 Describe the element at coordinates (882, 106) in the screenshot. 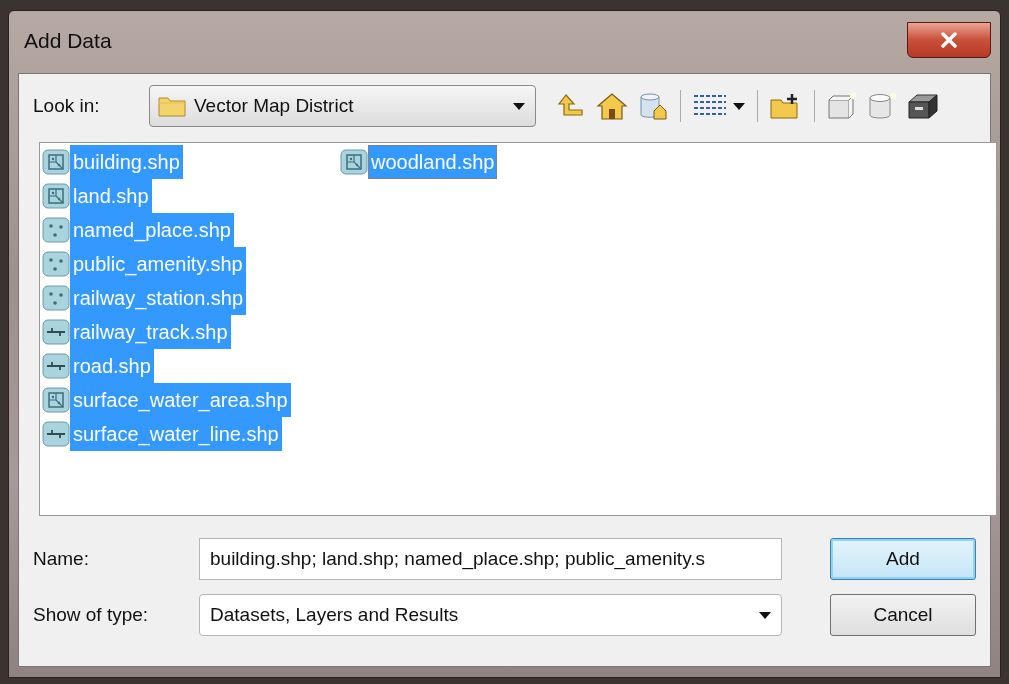

I see `cylinder-icon` at that location.